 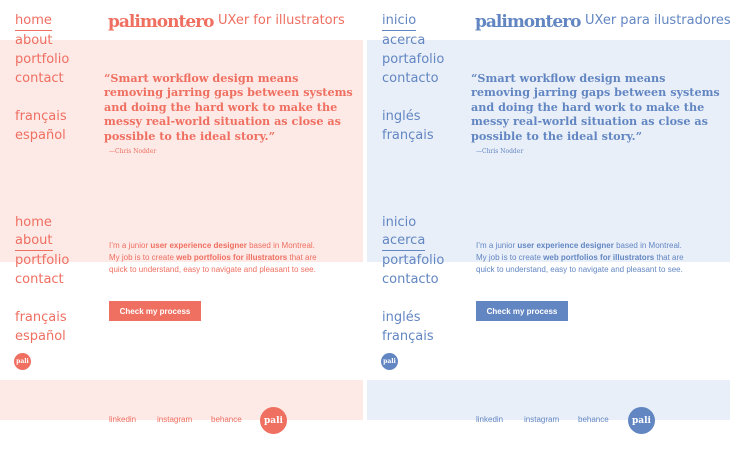 What do you see at coordinates (281, 20) in the screenshot?
I see `site-tagline: UXer for illustrators` at bounding box center [281, 20].